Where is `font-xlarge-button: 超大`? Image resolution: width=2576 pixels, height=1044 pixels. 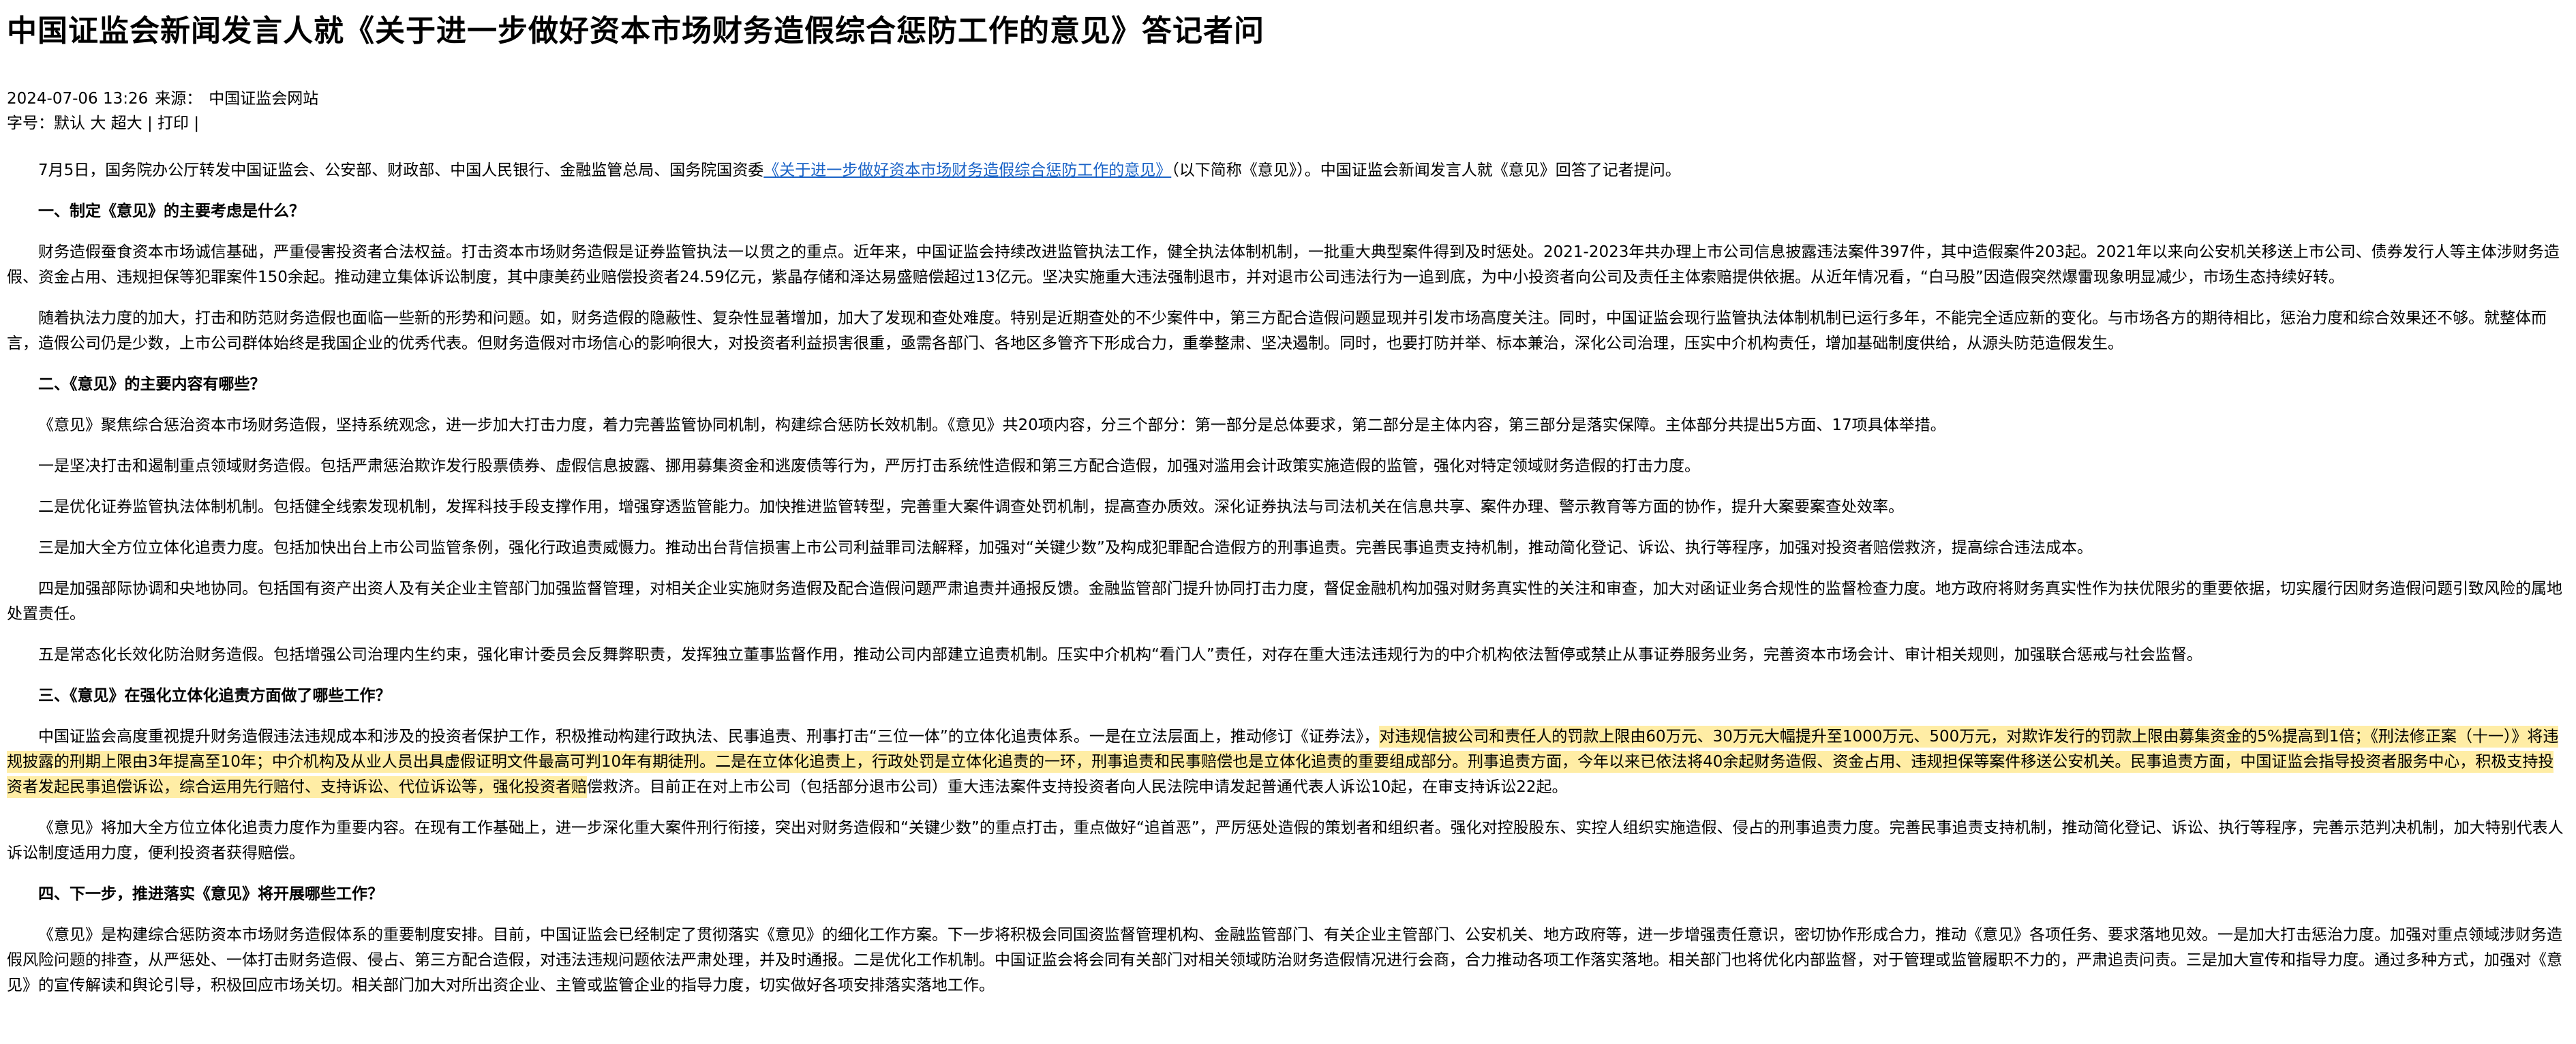 font-xlarge-button: 超大 is located at coordinates (127, 123).